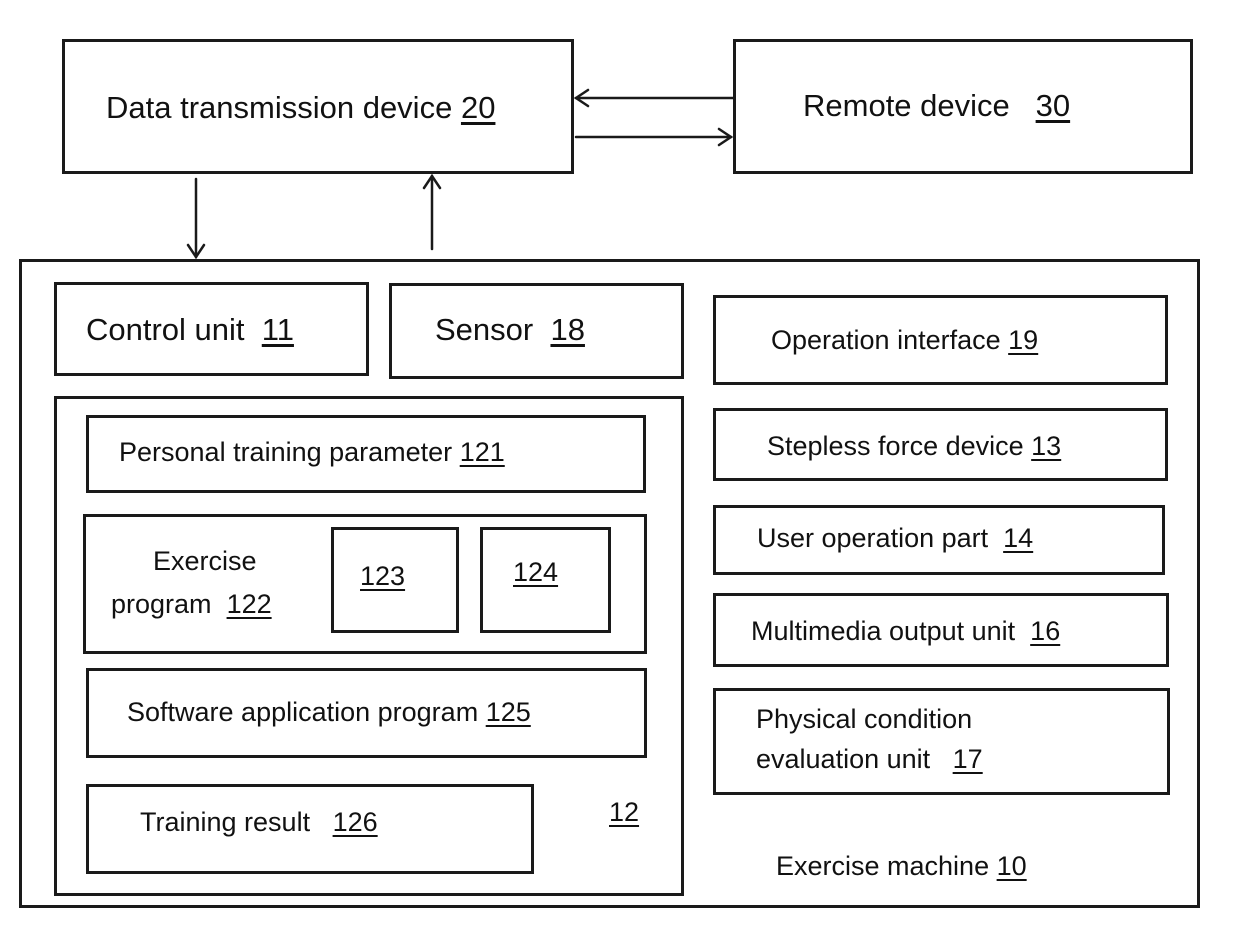 The height and width of the screenshot is (936, 1240). I want to click on sensor-label: Sensor 18, so click(510, 329).